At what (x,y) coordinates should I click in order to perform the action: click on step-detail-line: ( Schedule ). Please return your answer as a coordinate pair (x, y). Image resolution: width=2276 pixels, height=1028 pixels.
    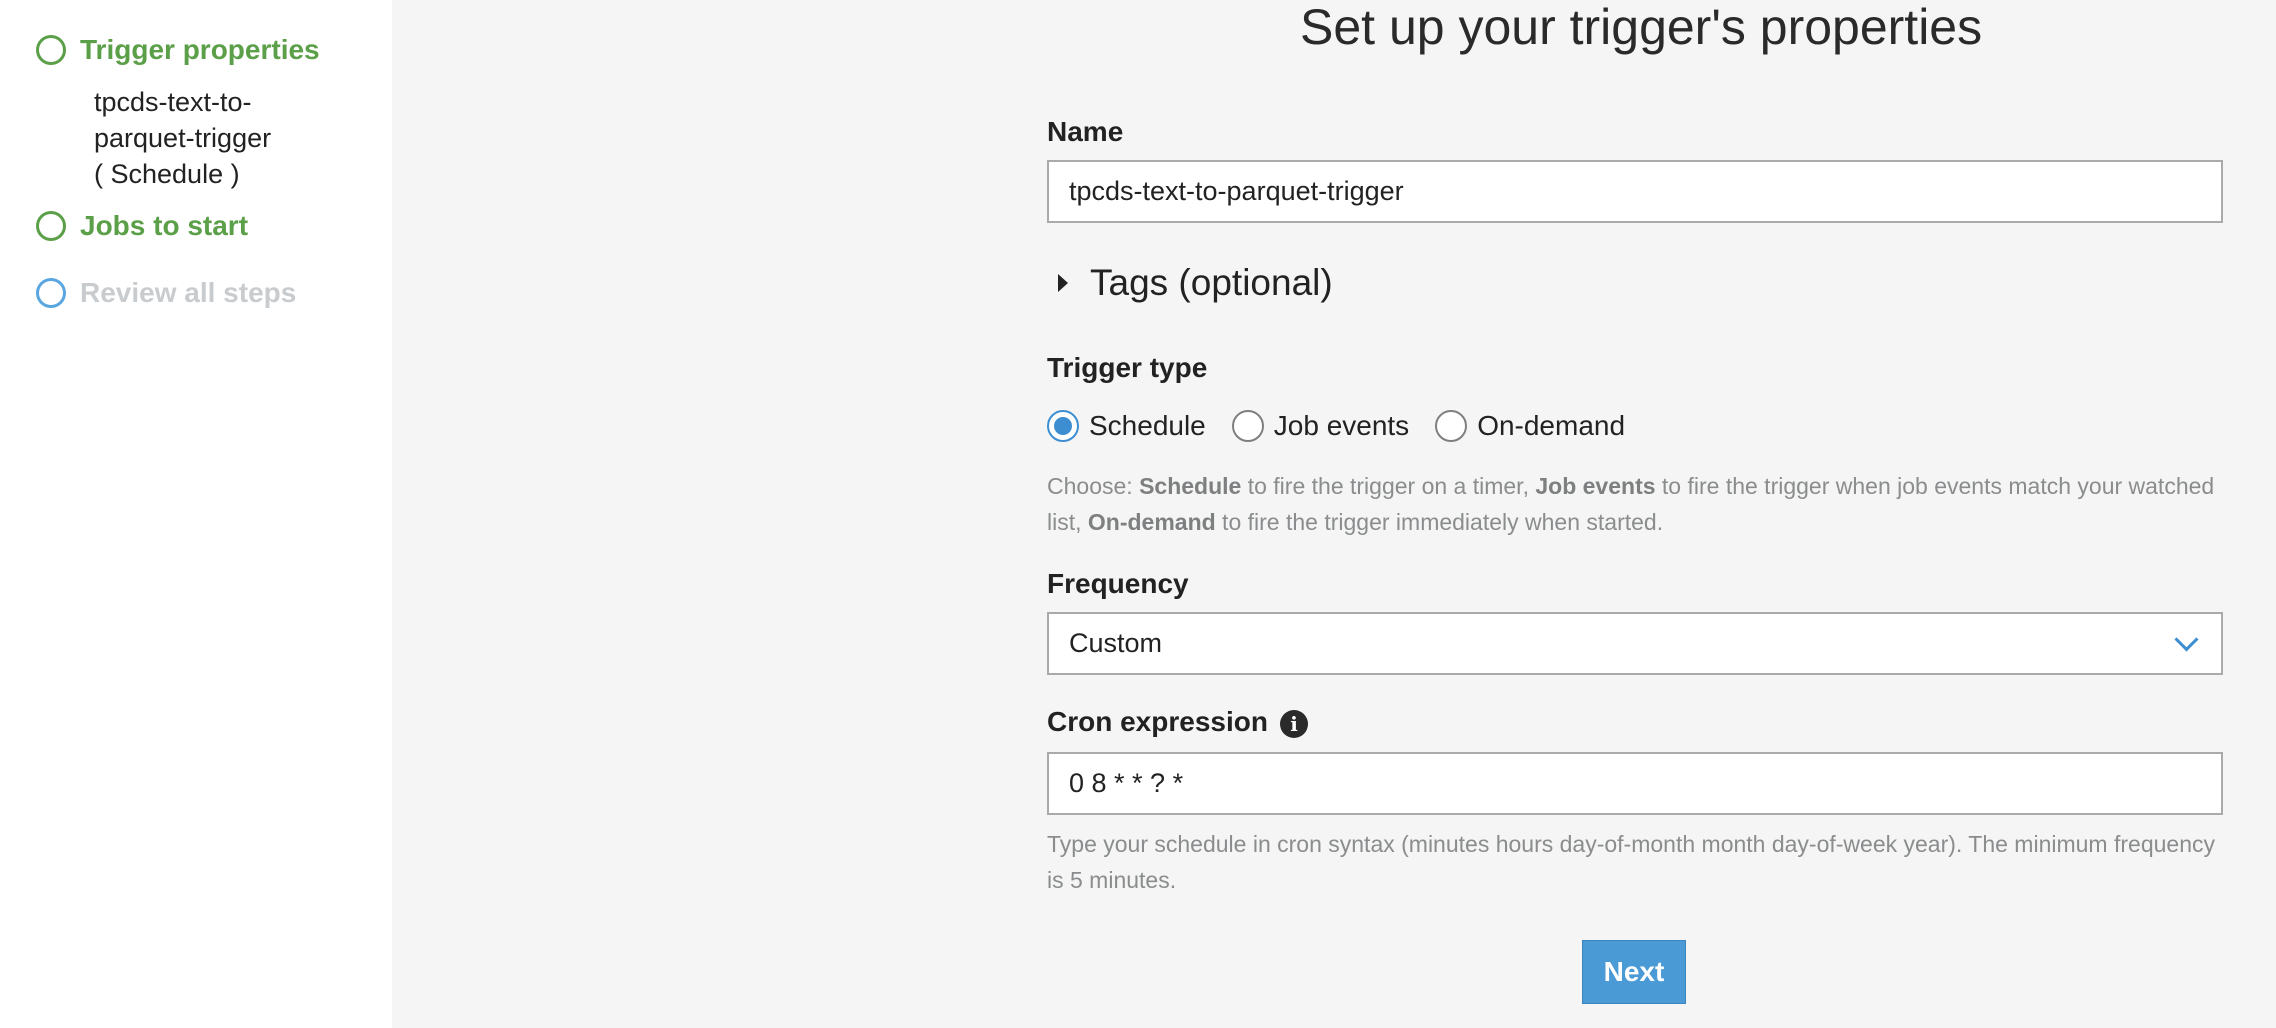
    Looking at the image, I should click on (167, 174).